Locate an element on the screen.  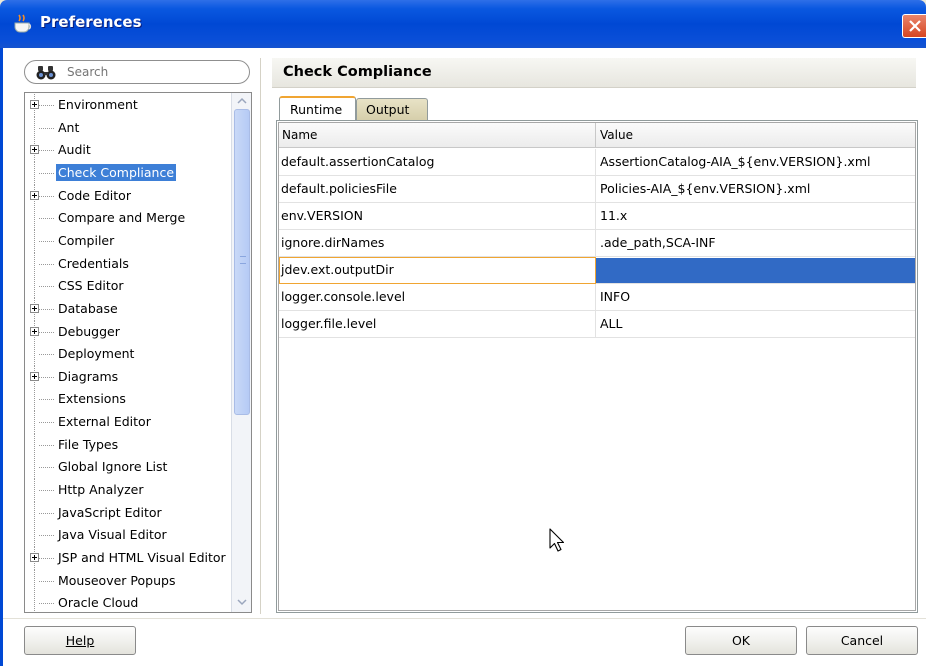
tab-runtime: Runtime is located at coordinates (317, 108).